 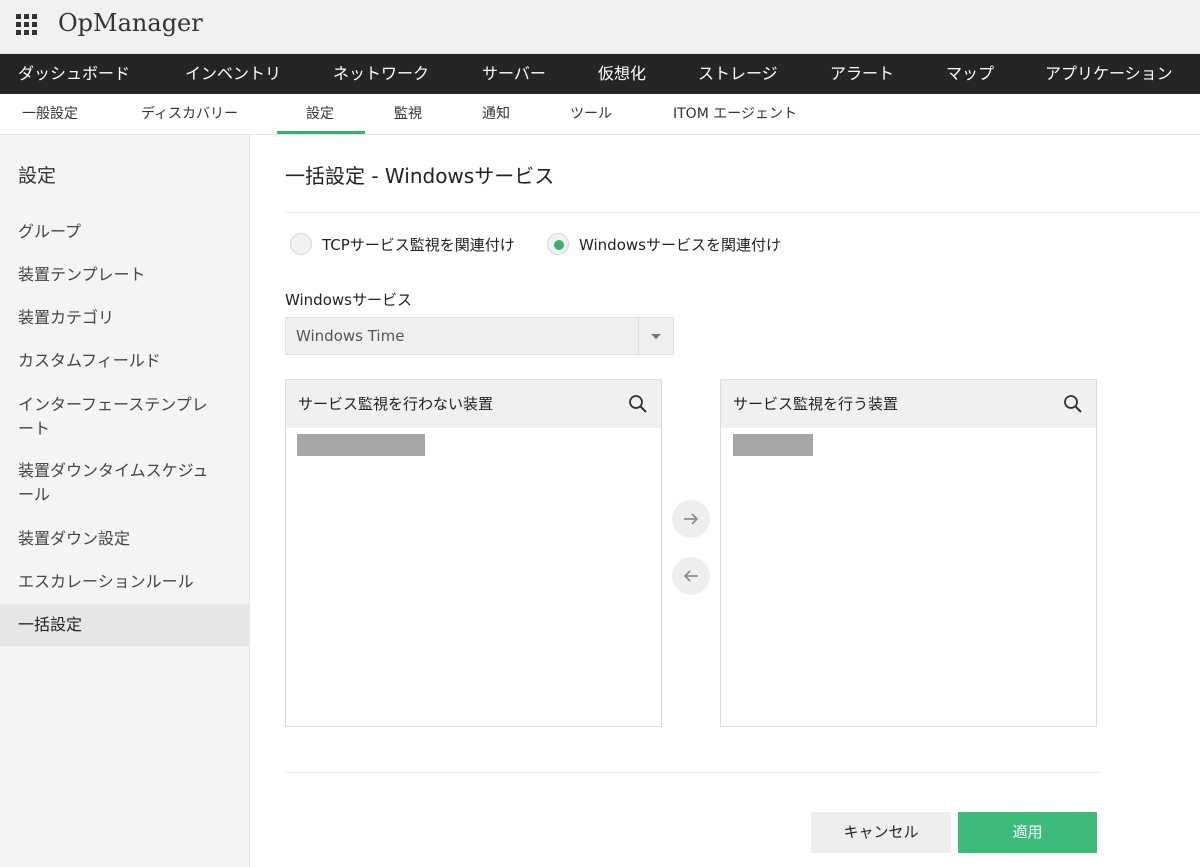 I want to click on tab-itom-agent: ITOM エージェント, so click(x=735, y=114).